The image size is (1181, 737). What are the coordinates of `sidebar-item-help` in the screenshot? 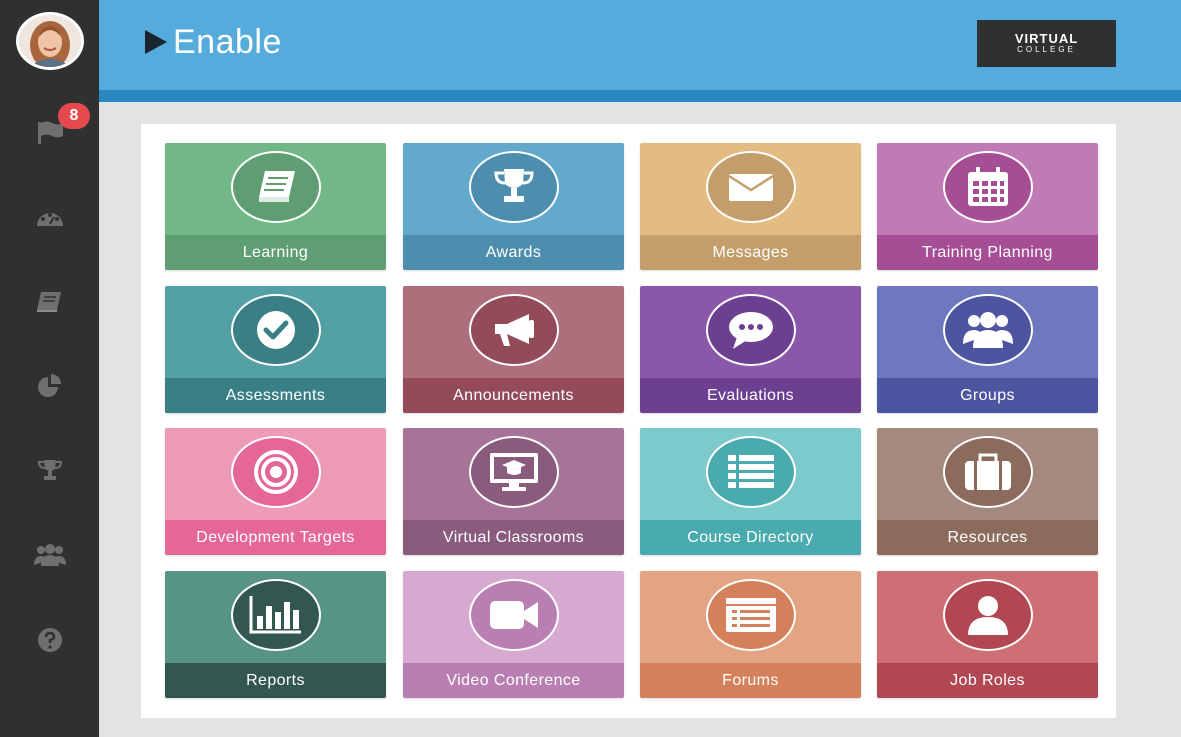 It's located at (49, 640).